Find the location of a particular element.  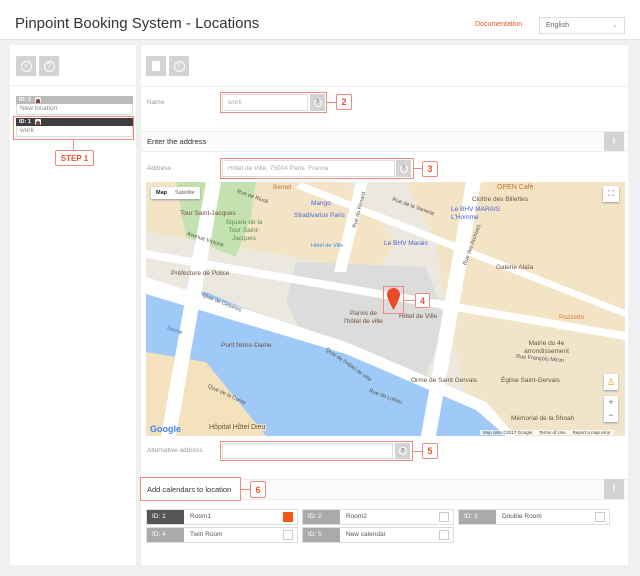

map-label: Square de la Tour Saint-Jacques is located at coordinates (244, 230).